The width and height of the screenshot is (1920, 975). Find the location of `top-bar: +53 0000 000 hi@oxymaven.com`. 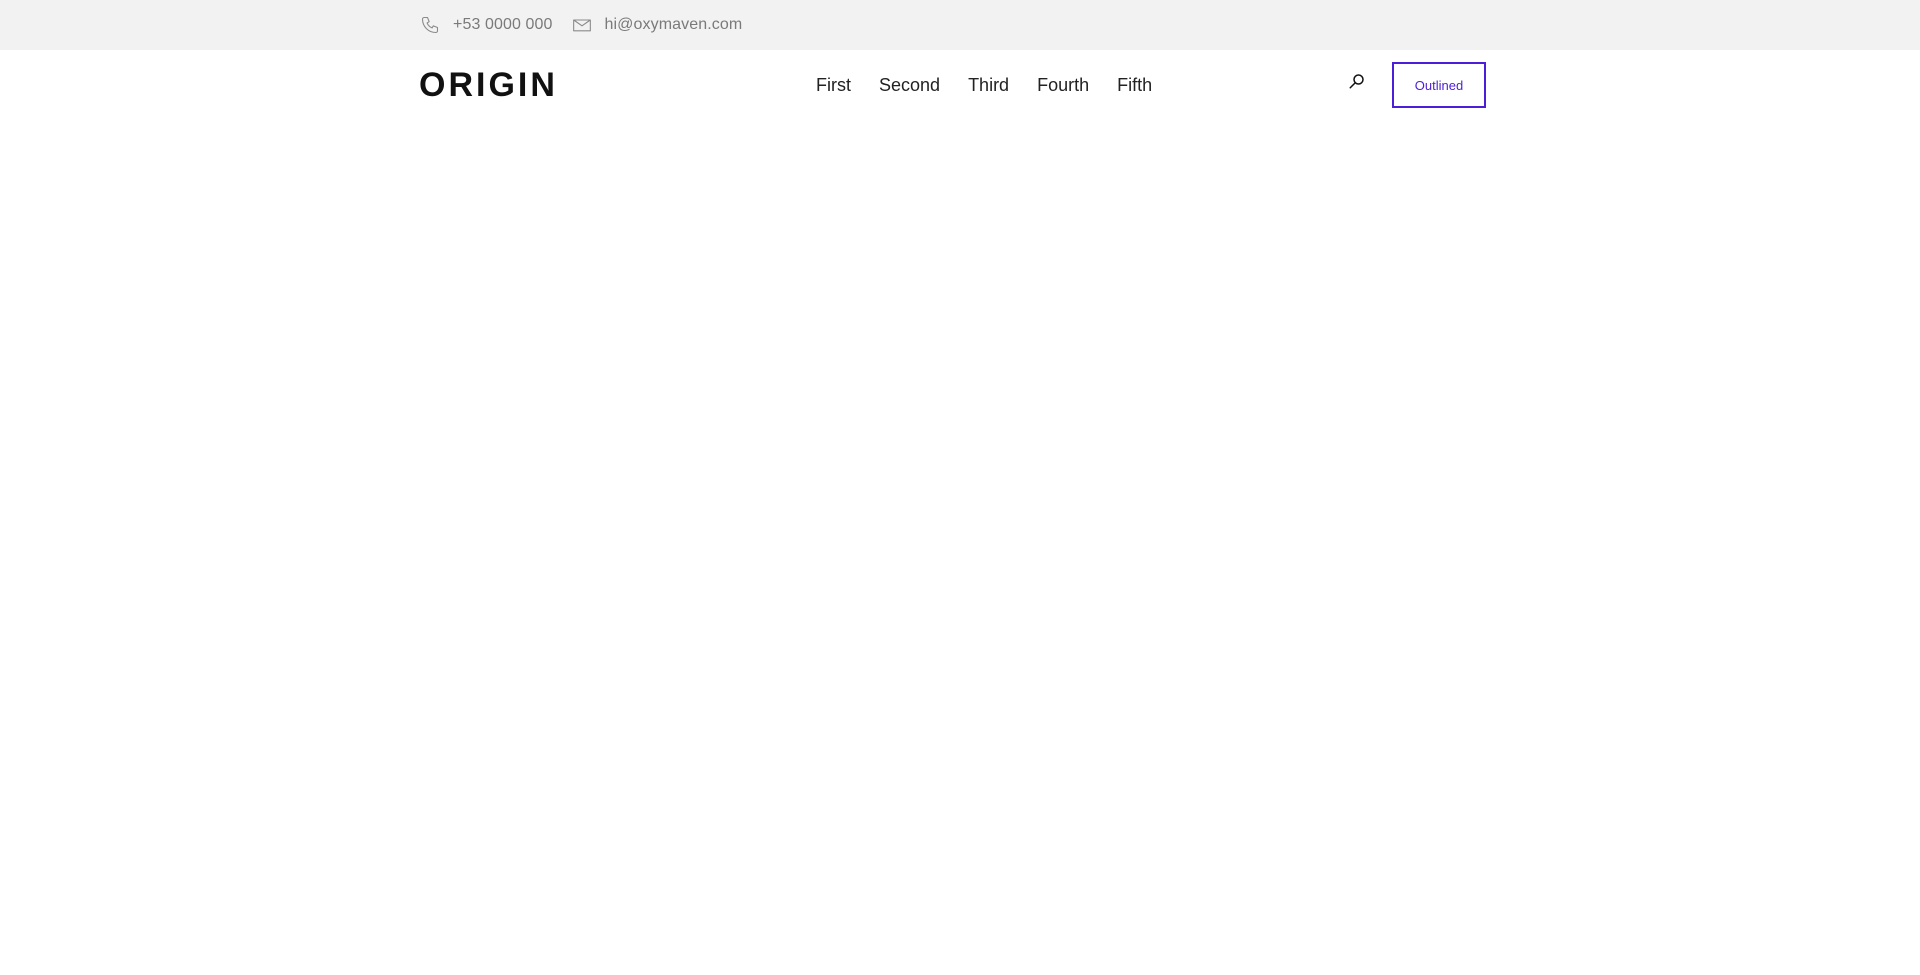

top-bar: +53 0000 000 hi@oxymaven.com is located at coordinates (960, 25).